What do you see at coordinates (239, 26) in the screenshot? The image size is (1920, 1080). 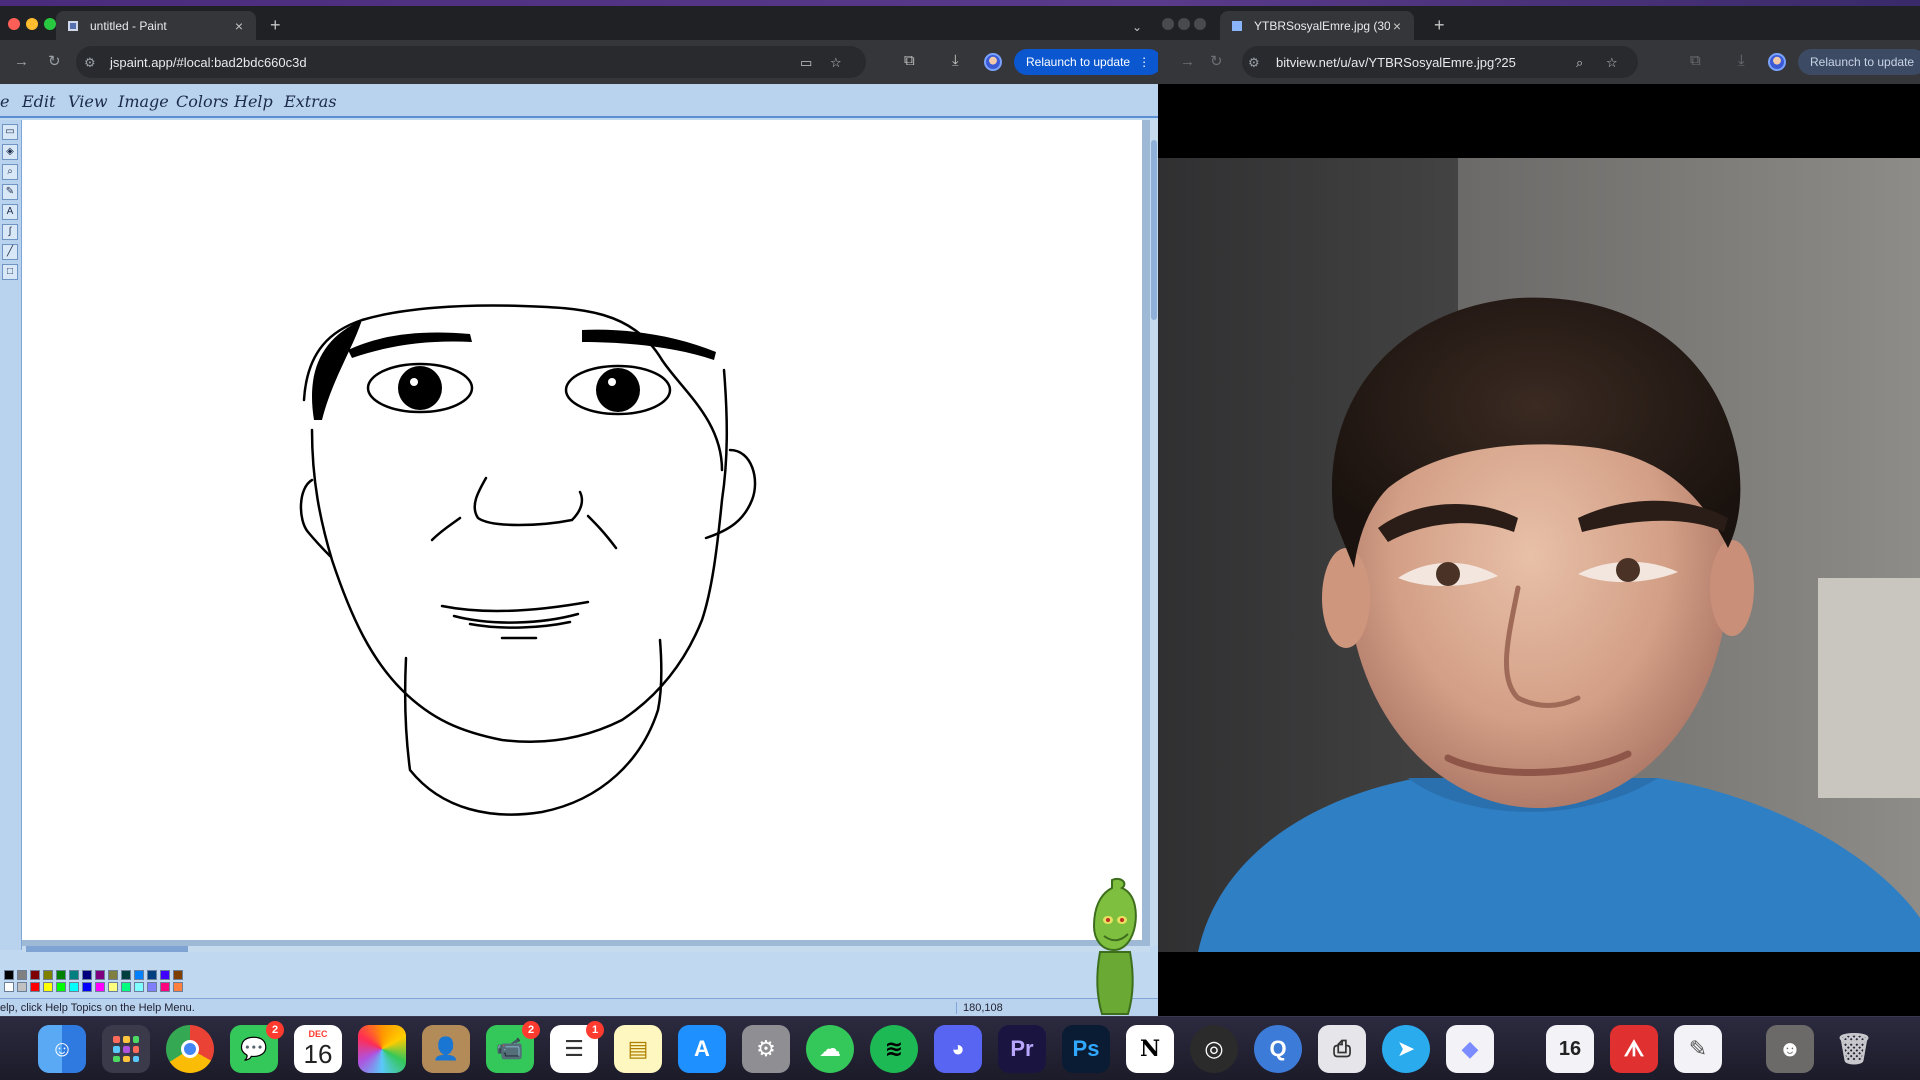 I see `close-tab-icon: ×` at bounding box center [239, 26].